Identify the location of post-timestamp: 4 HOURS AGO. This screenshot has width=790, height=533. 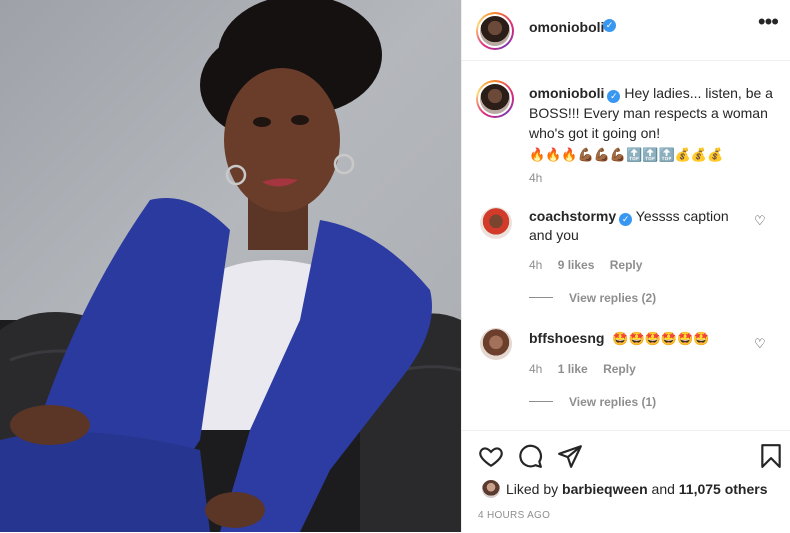
(514, 515).